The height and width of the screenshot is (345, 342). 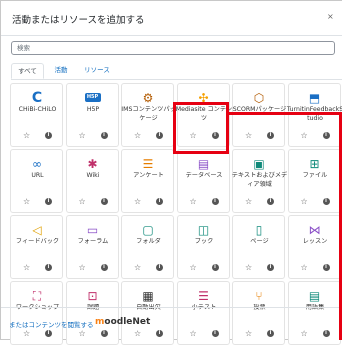 I want to click on activity-card: ✱Wiki☆i, so click(x=92, y=181).